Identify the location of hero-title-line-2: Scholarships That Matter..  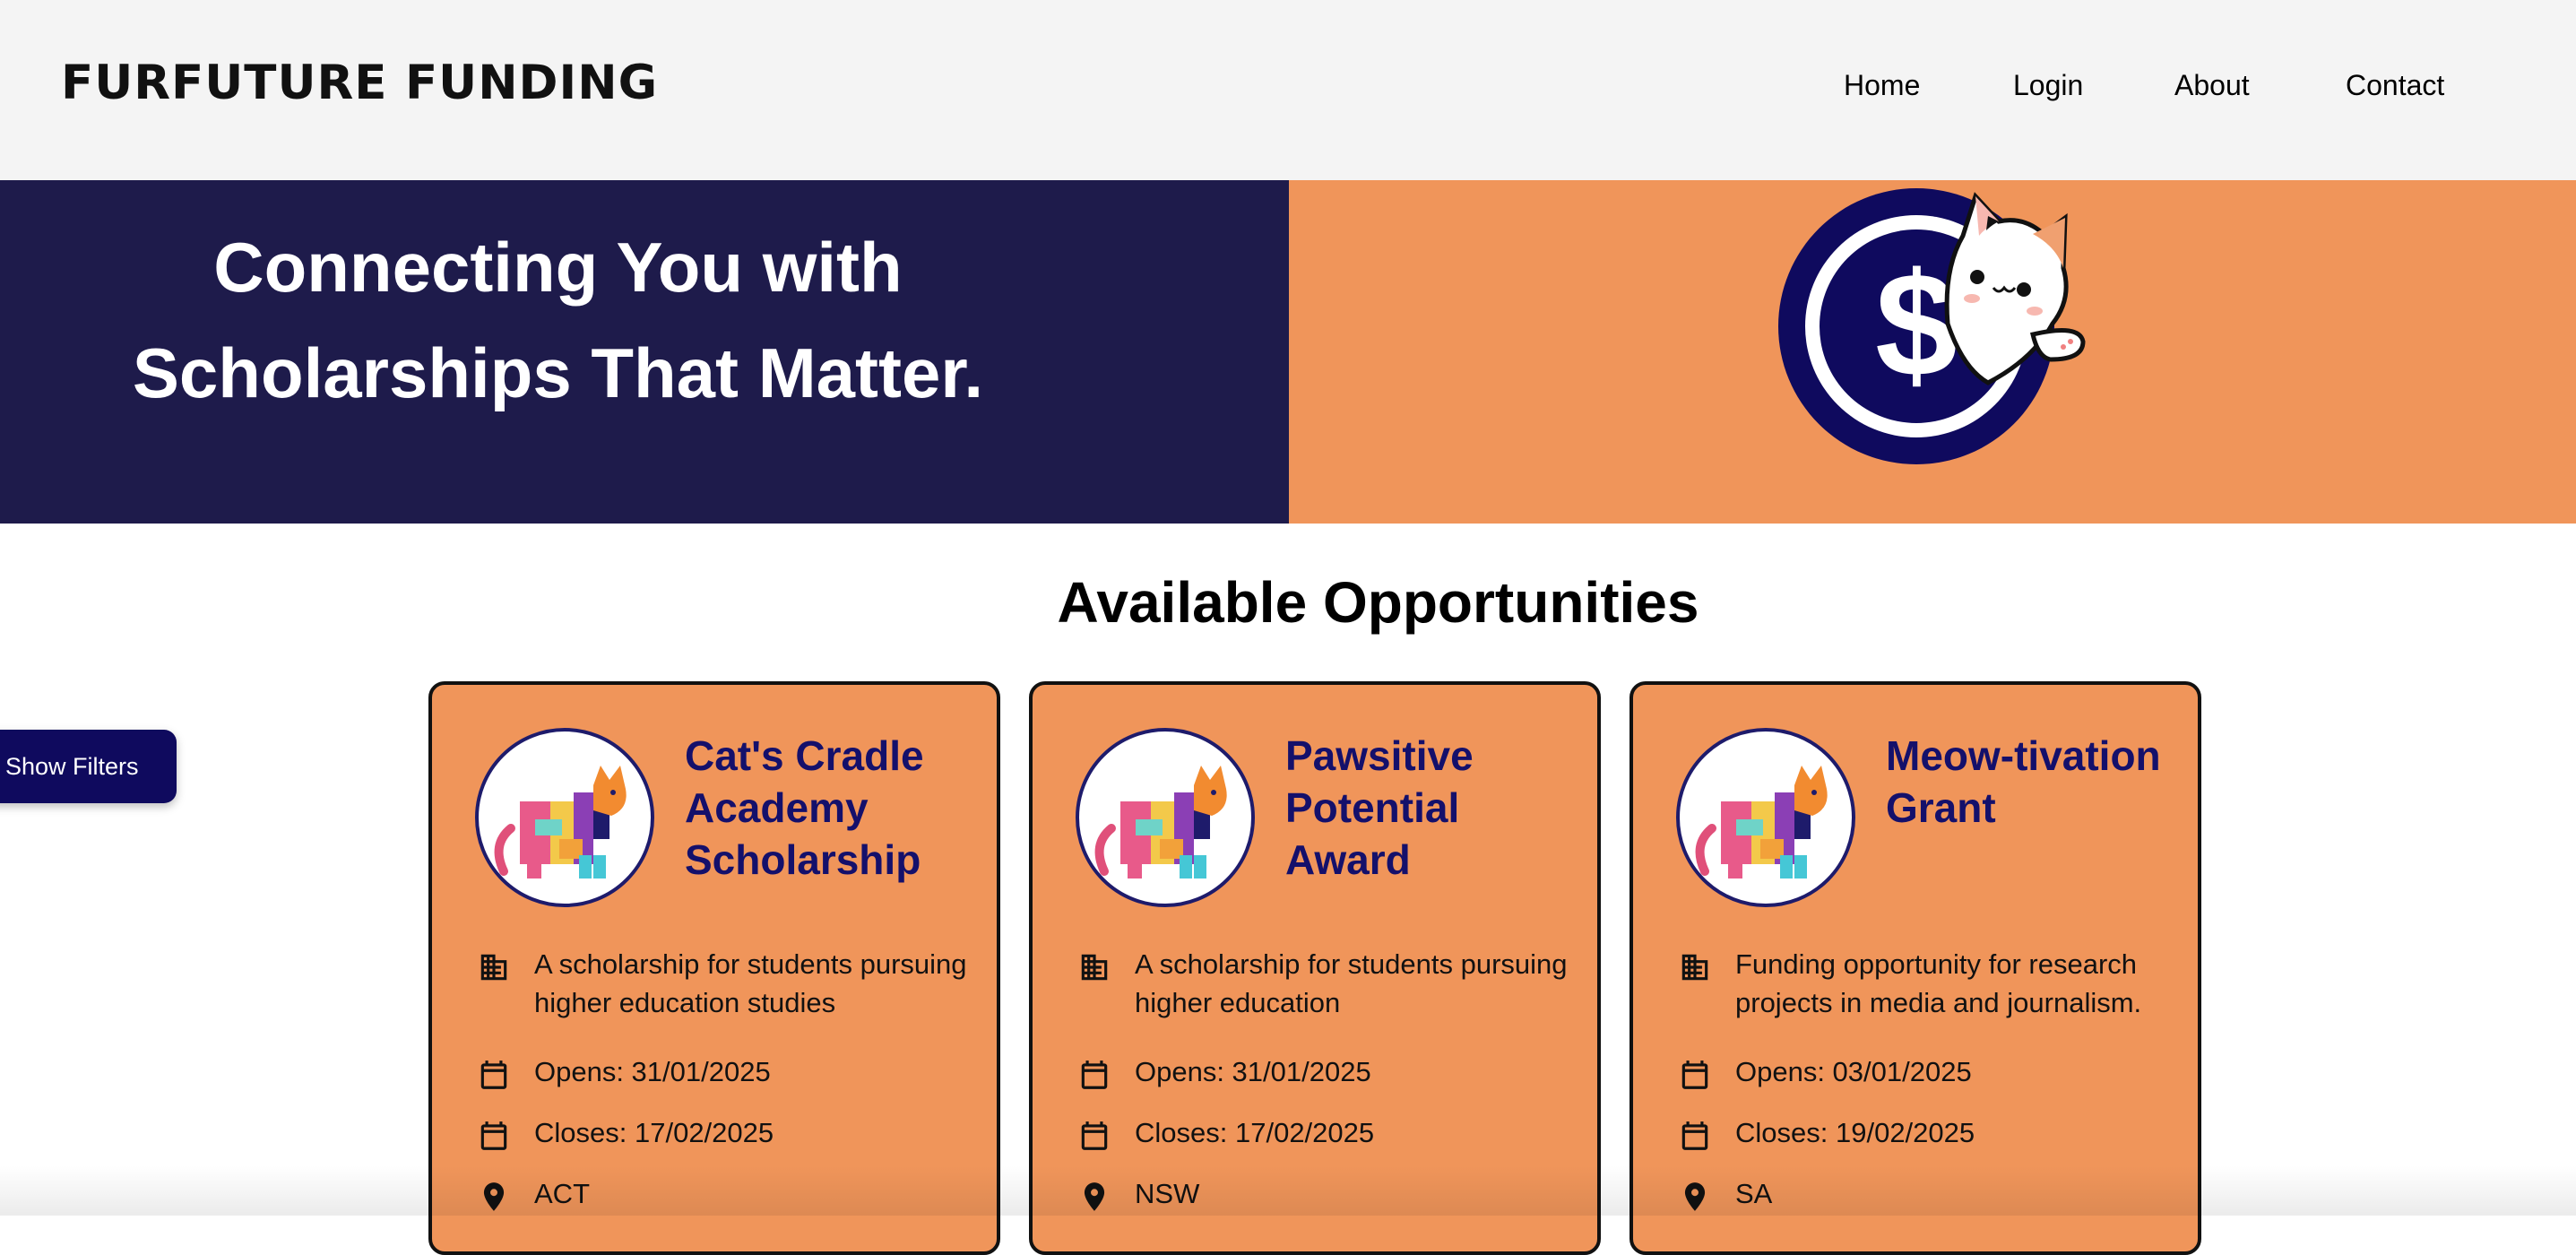
(558, 372).